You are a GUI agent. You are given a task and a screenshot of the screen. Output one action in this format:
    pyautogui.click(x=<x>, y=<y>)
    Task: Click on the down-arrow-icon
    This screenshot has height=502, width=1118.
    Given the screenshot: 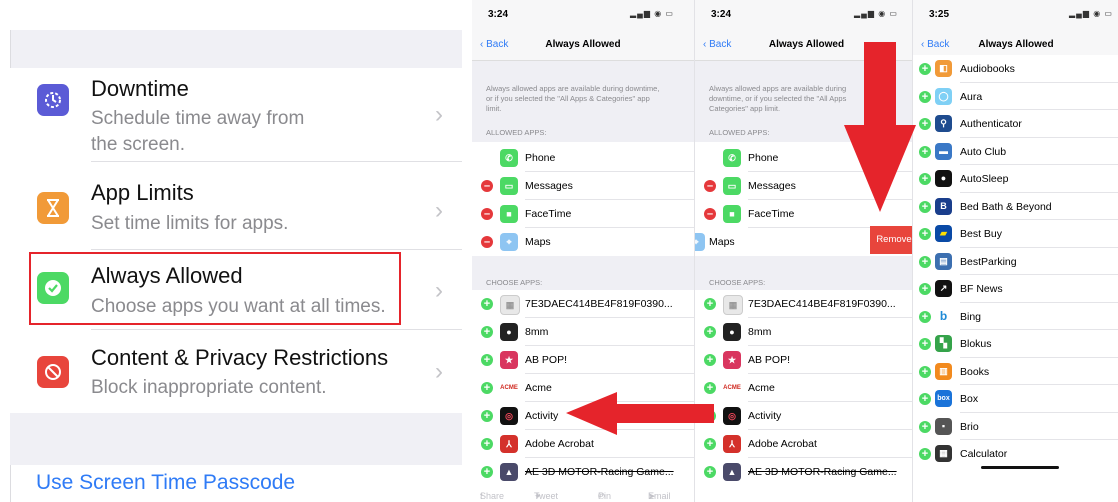 What is the action you would take?
    pyautogui.click(x=880, y=127)
    